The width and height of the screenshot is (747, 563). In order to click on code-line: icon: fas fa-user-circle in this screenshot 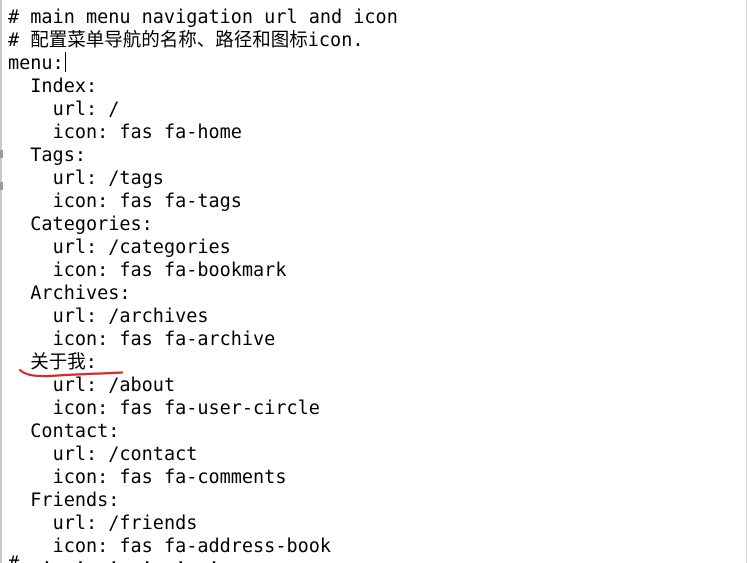, I will do `click(203, 408)`.